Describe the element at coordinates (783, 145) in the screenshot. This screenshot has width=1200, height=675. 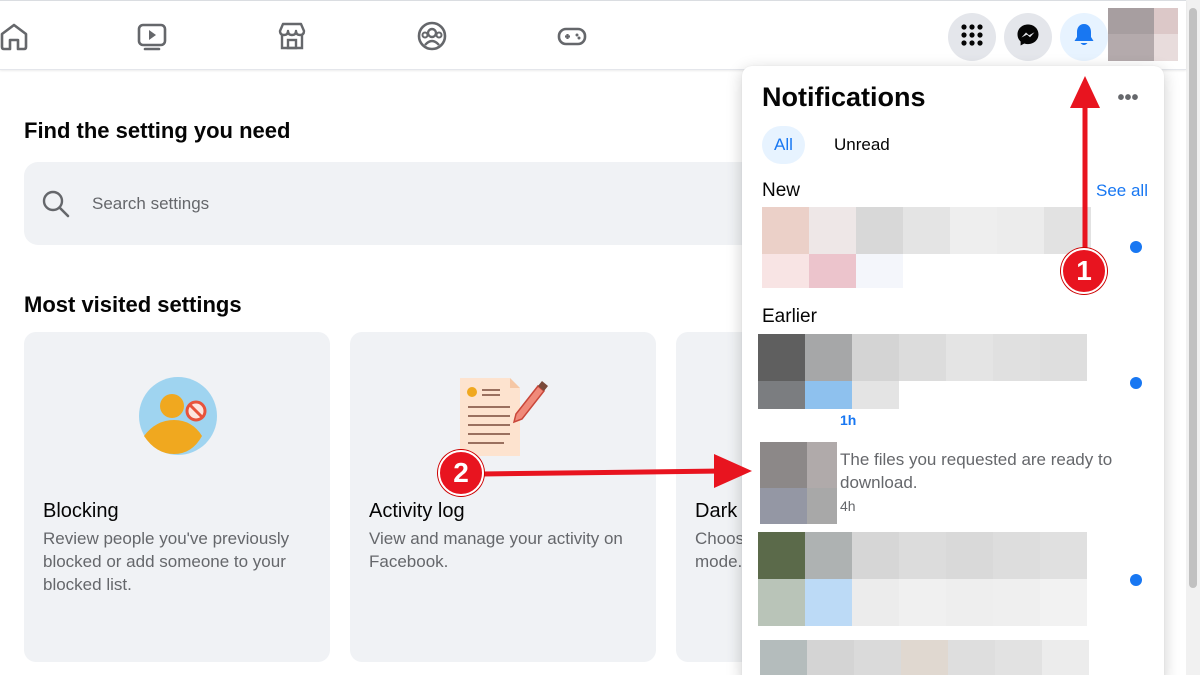
I see `tab-all: All` at that location.